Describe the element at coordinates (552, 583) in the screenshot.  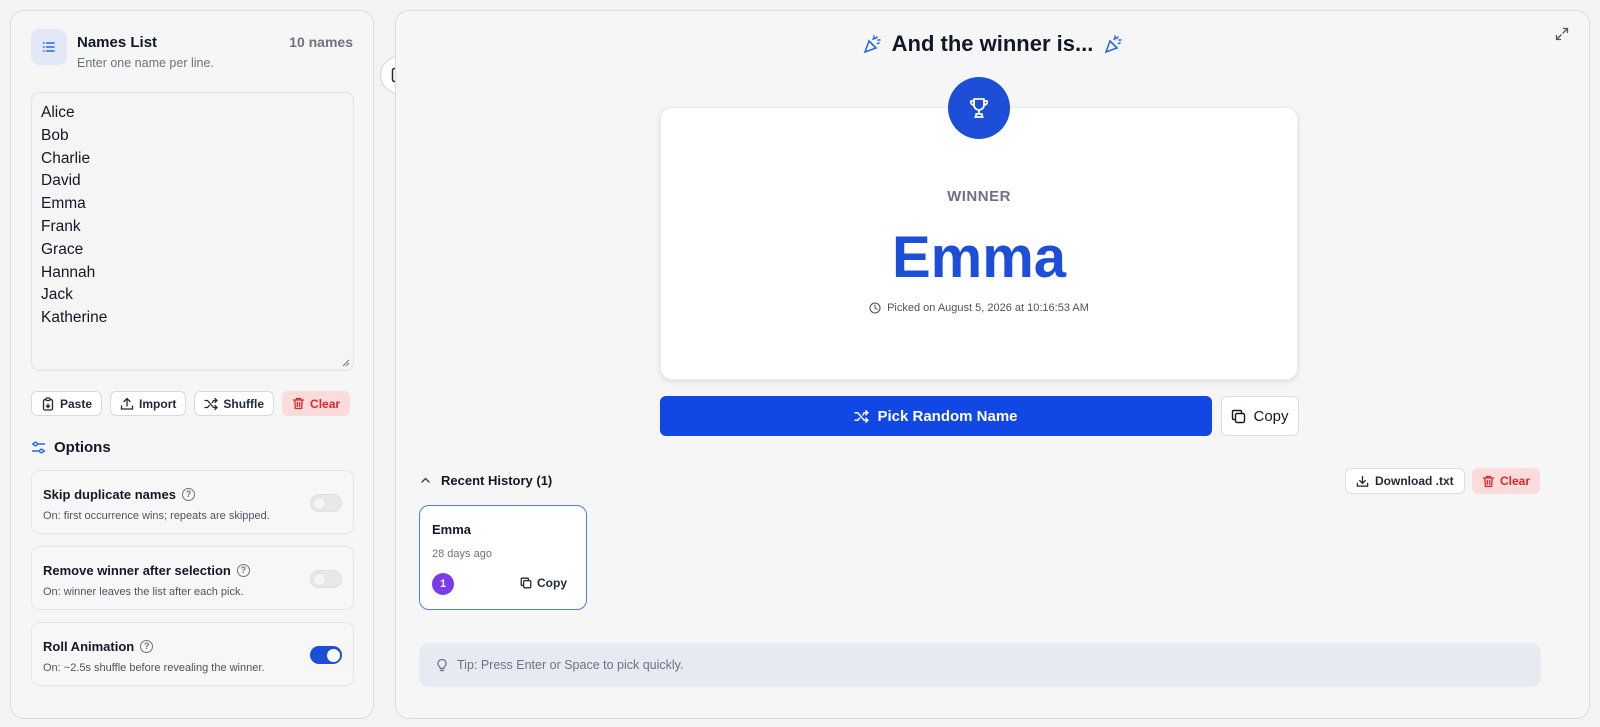
I see `history-copy-label: Copy` at that location.